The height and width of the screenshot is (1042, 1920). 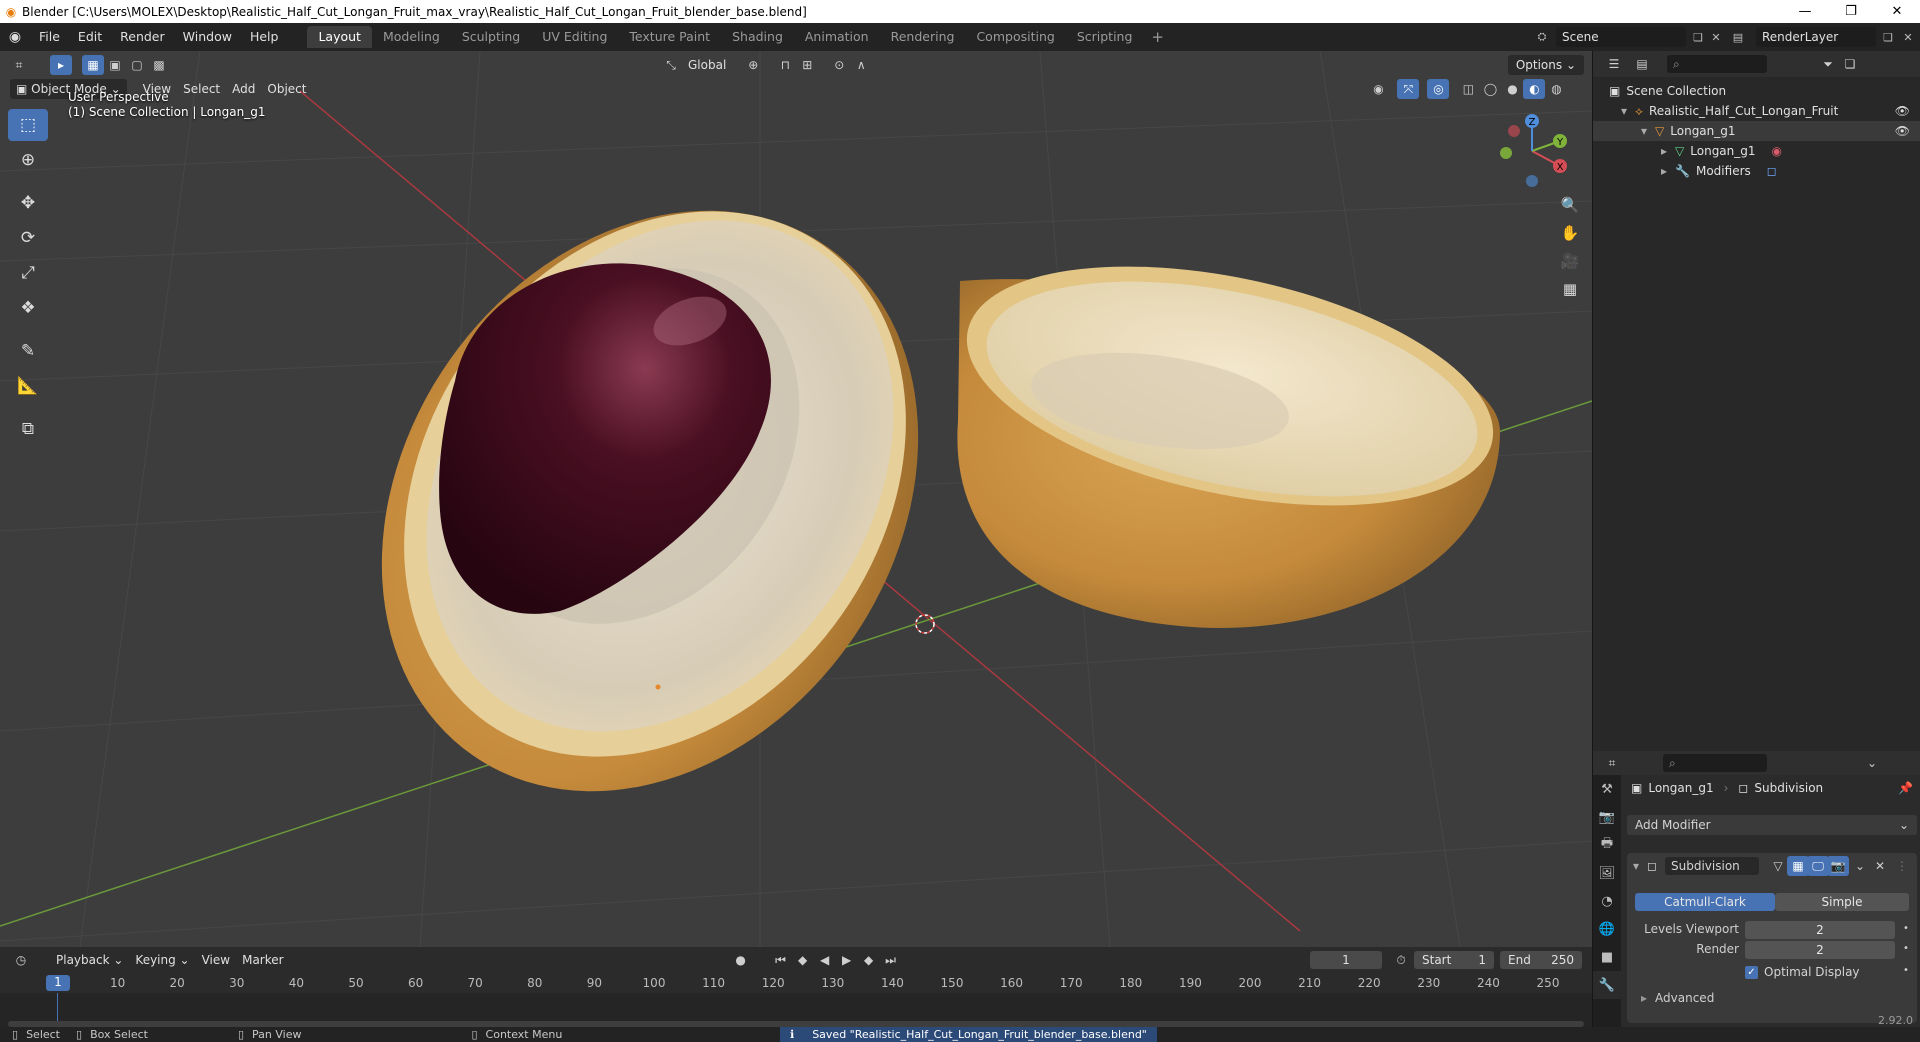 What do you see at coordinates (796, 1010) in the screenshot?
I see `timeline-track-area` at bounding box center [796, 1010].